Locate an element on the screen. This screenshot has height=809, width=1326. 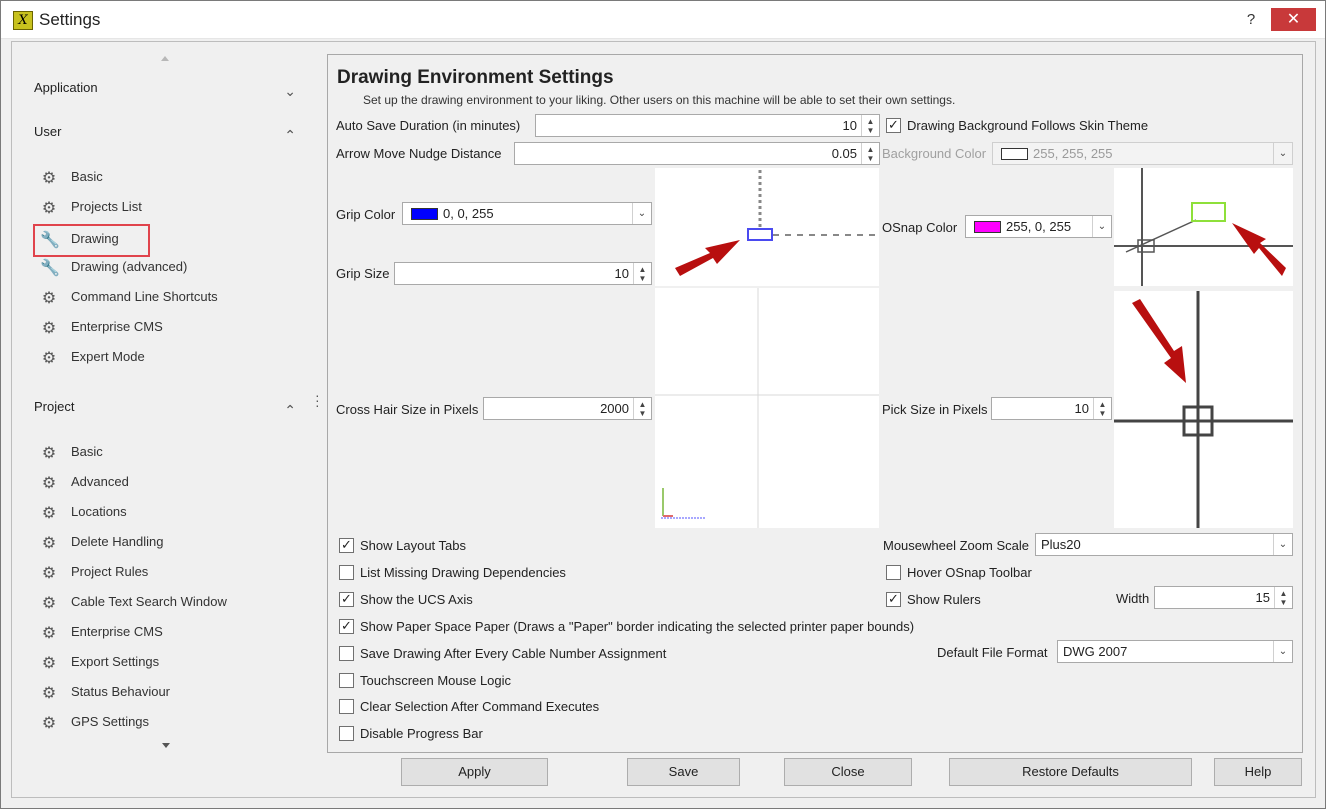
file-format-combo: DWG 2007 ⌄ is located at coordinates (1175, 651).